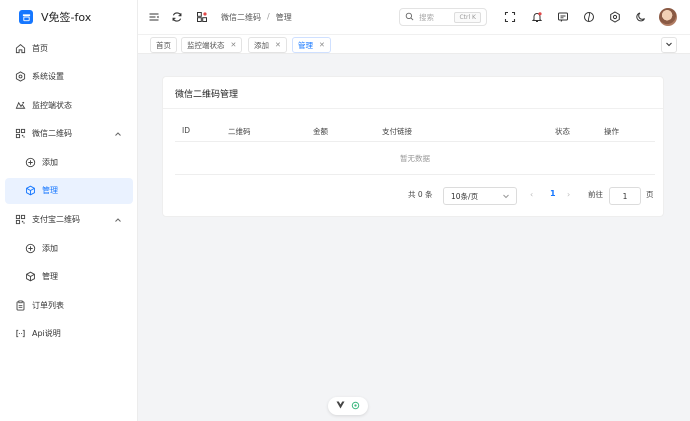 The height and width of the screenshot is (421, 690). I want to click on sidebar-item-wechat-add: 添加, so click(69, 162).